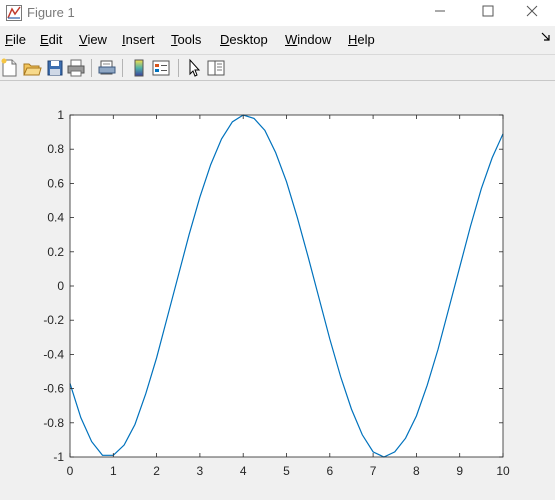 This screenshot has width=555, height=500. I want to click on y-tick-label: 0.6, so click(55, 183).